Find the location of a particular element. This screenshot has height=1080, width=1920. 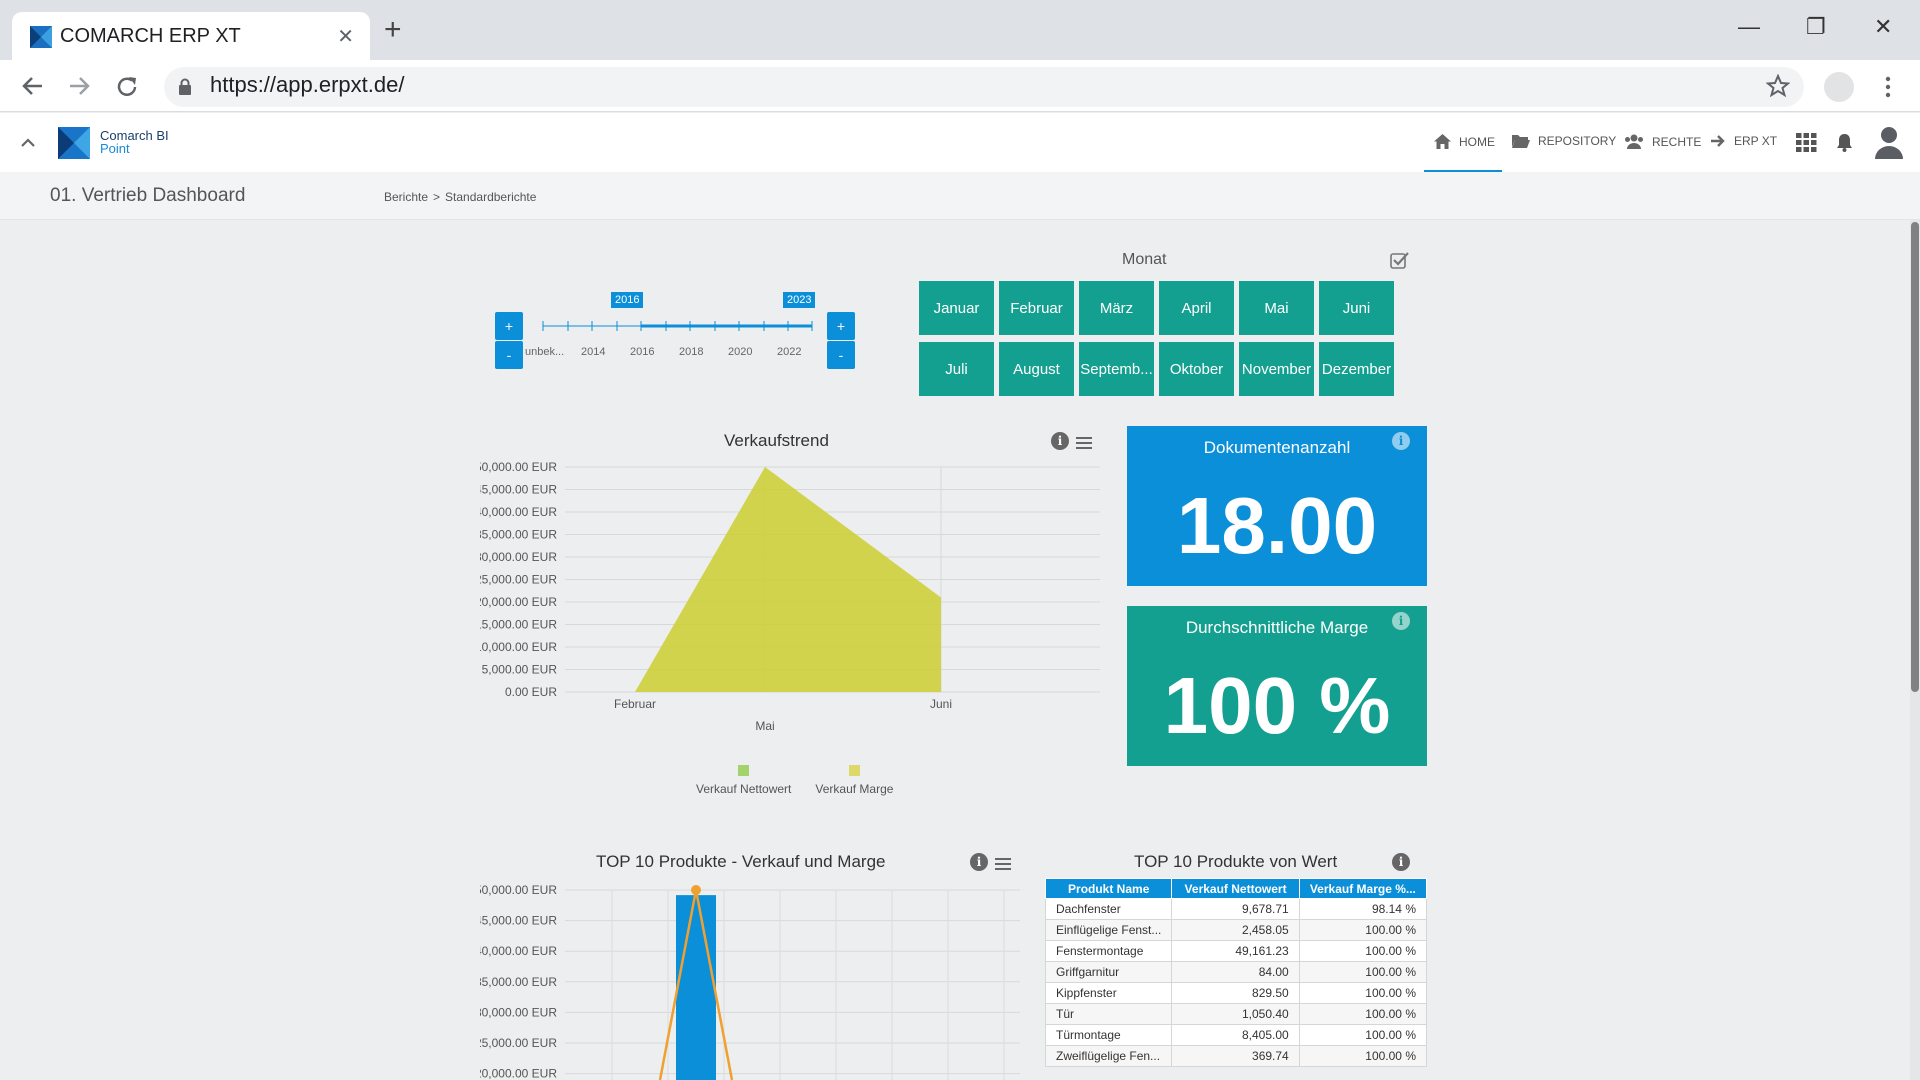

nav-home-label: HOME is located at coordinates (1477, 141).